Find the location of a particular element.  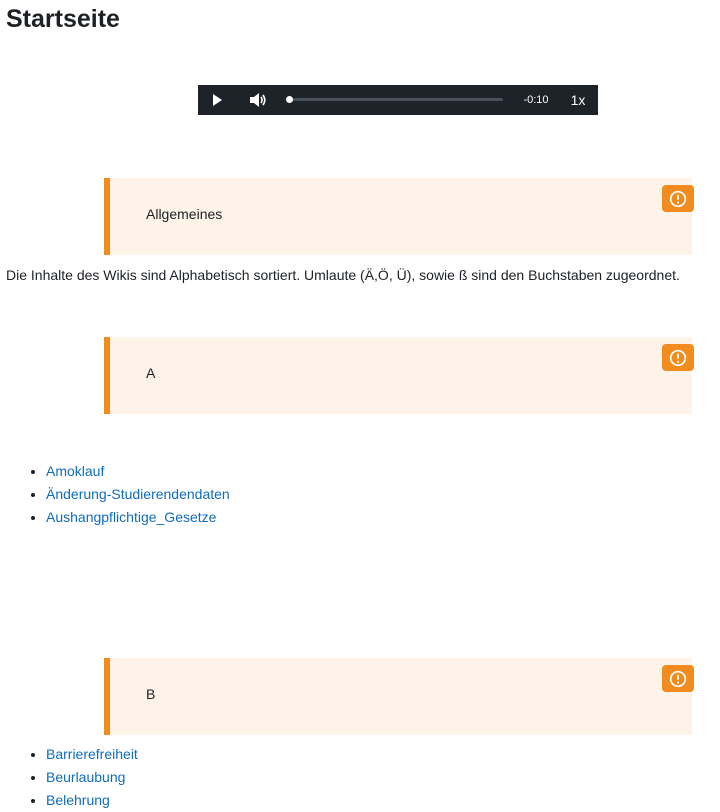

callout-label: Allgemeines is located at coordinates (184, 214).